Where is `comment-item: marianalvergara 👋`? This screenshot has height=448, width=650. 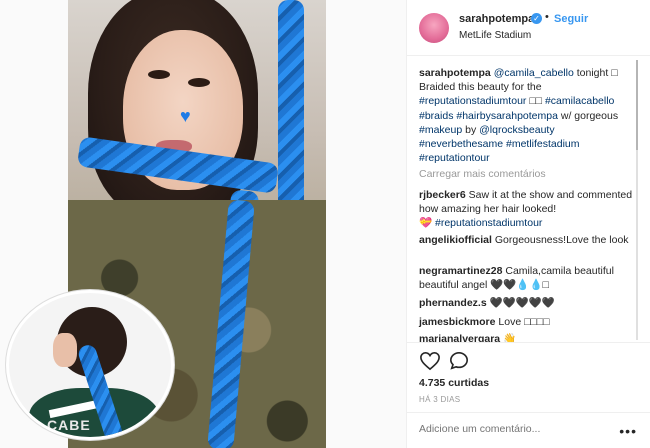
comment-item: marianalvergara 👋 is located at coordinates (530, 337).